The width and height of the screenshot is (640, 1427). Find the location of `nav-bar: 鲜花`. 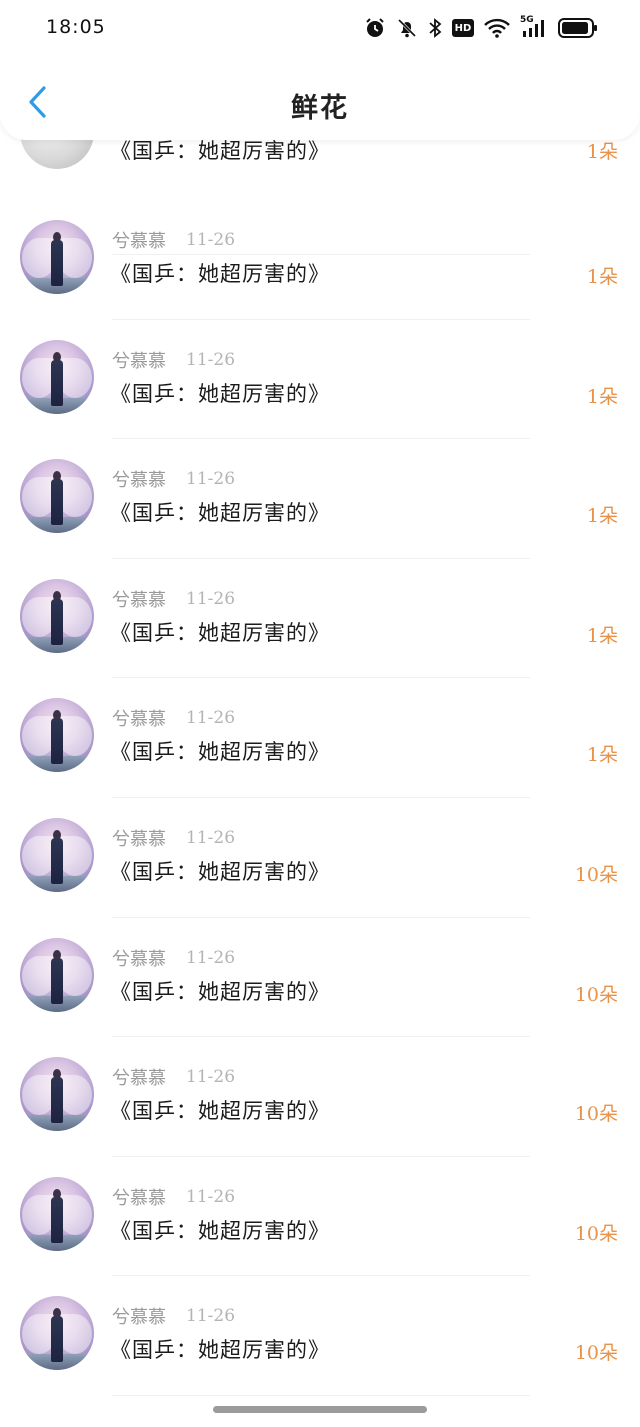

nav-bar: 鲜花 is located at coordinates (320, 104).